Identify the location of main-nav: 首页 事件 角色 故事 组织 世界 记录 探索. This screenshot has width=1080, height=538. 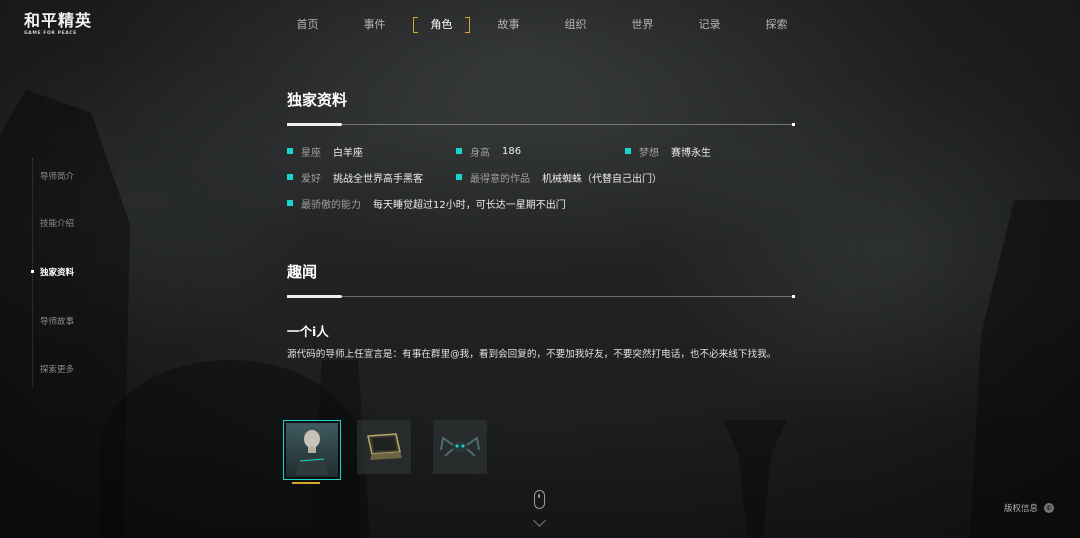
(542, 25).